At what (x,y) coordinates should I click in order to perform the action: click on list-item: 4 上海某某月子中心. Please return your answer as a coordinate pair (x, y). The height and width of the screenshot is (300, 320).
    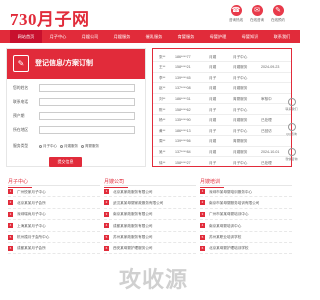
    Looking at the image, I should click on (54, 226).